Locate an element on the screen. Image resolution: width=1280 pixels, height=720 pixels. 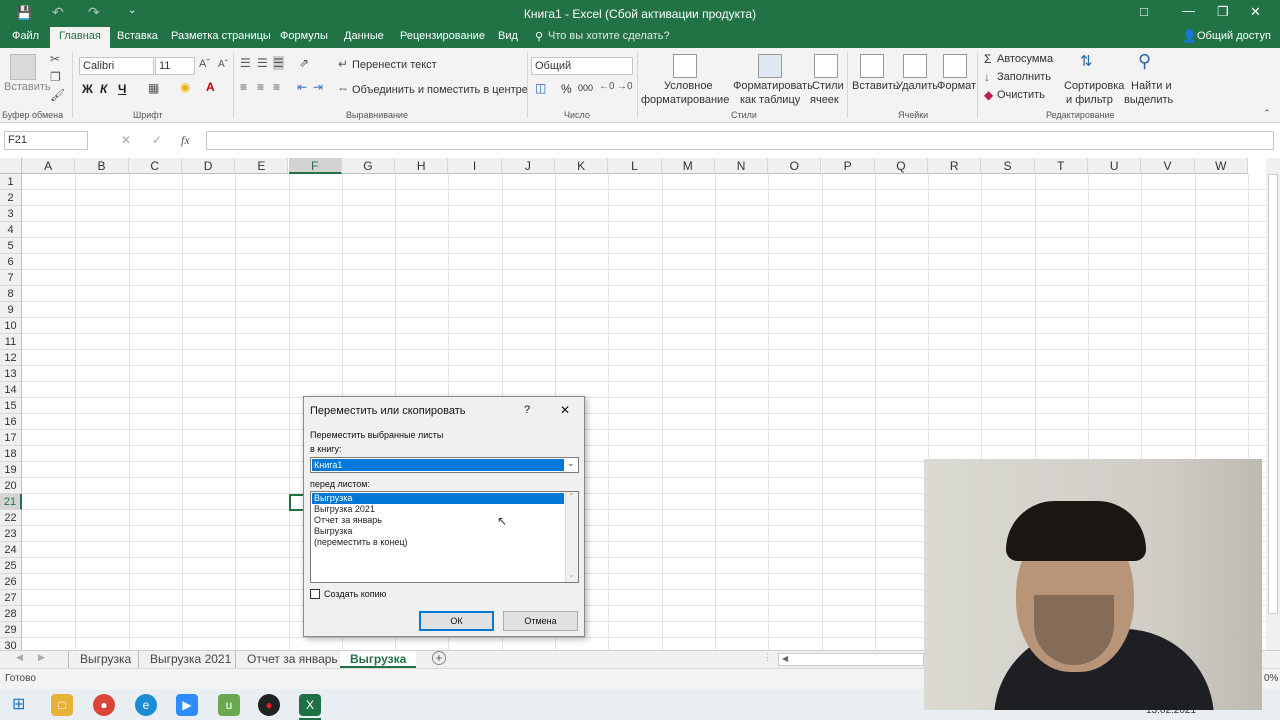
row-header-14: 14 is located at coordinates (11, 390).